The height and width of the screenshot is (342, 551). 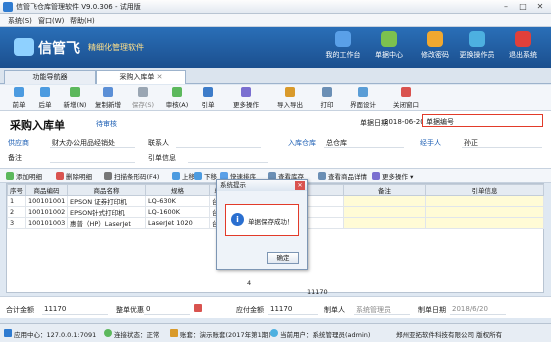 I want to click on menu-help: 帮助(H), so click(x=82, y=21).